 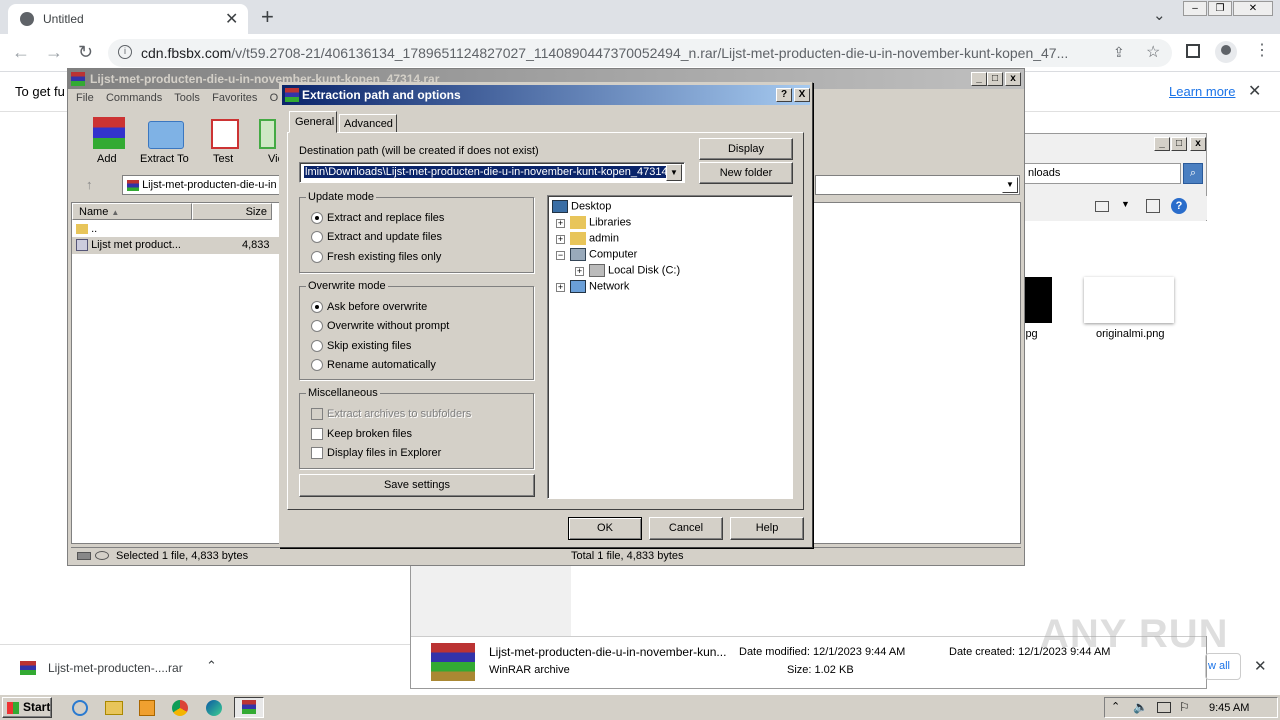 I want to click on expand-admin-icon: +, so click(x=560, y=239).